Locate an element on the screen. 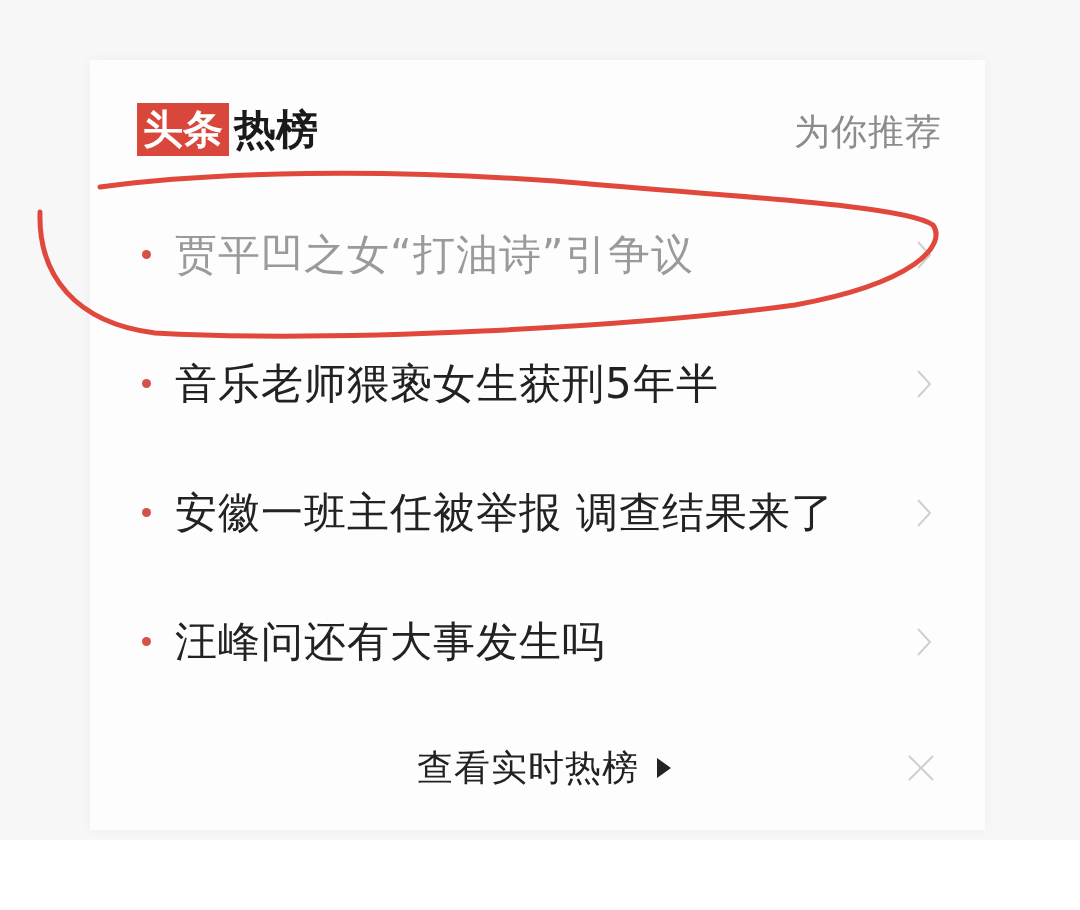 The height and width of the screenshot is (910, 1080). view-hot-list-button: 查看实时热榜 is located at coordinates (544, 768).